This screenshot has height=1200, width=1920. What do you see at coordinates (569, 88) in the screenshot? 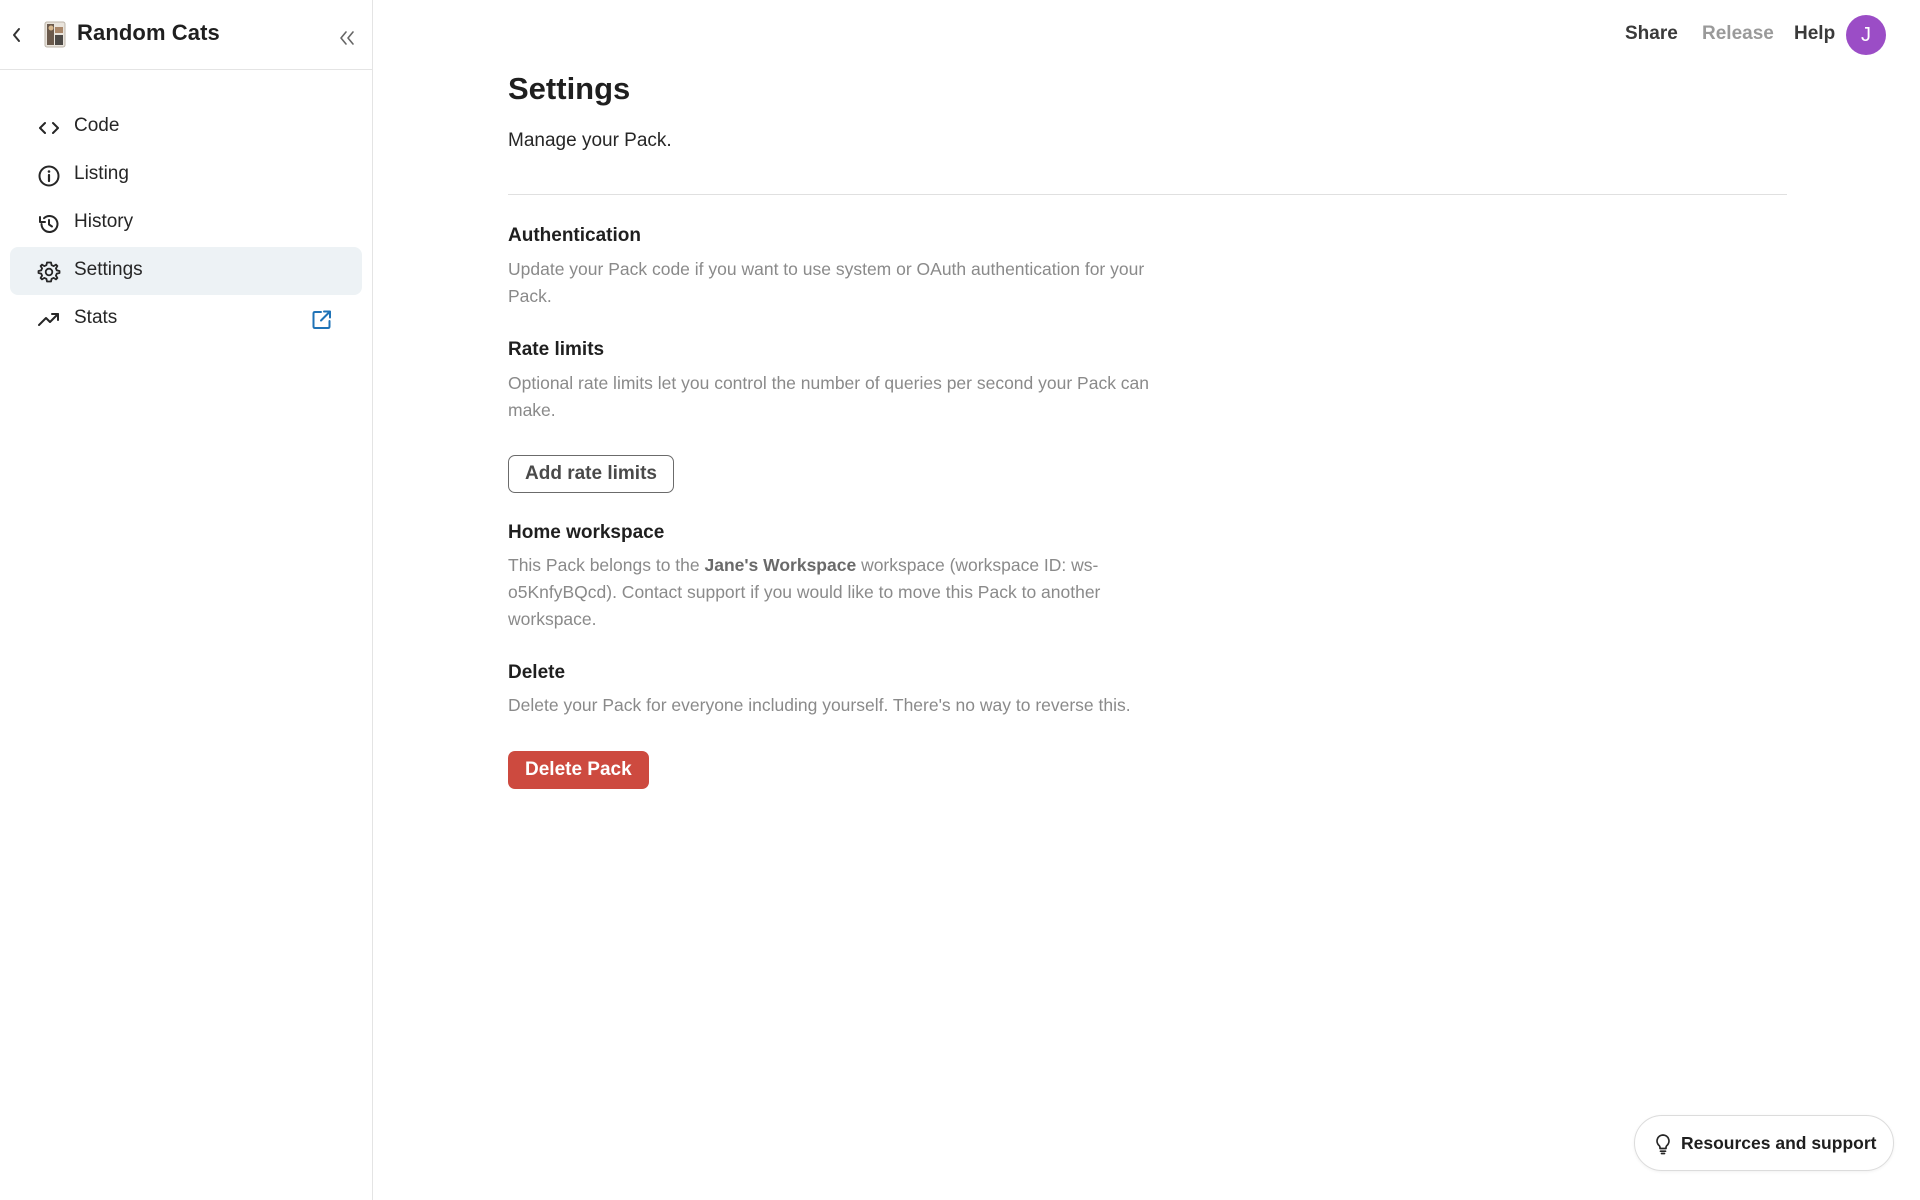
I see `page-title: Settings` at bounding box center [569, 88].